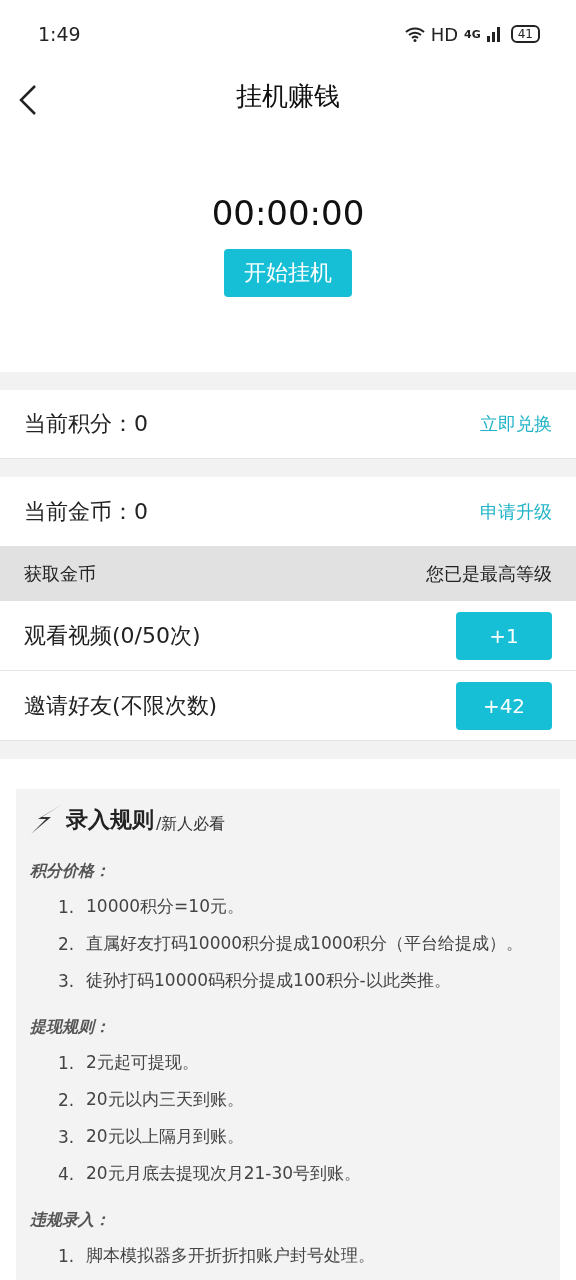 The image size is (576, 1280). I want to click on upgrade-link: 申请升级, so click(516, 511).